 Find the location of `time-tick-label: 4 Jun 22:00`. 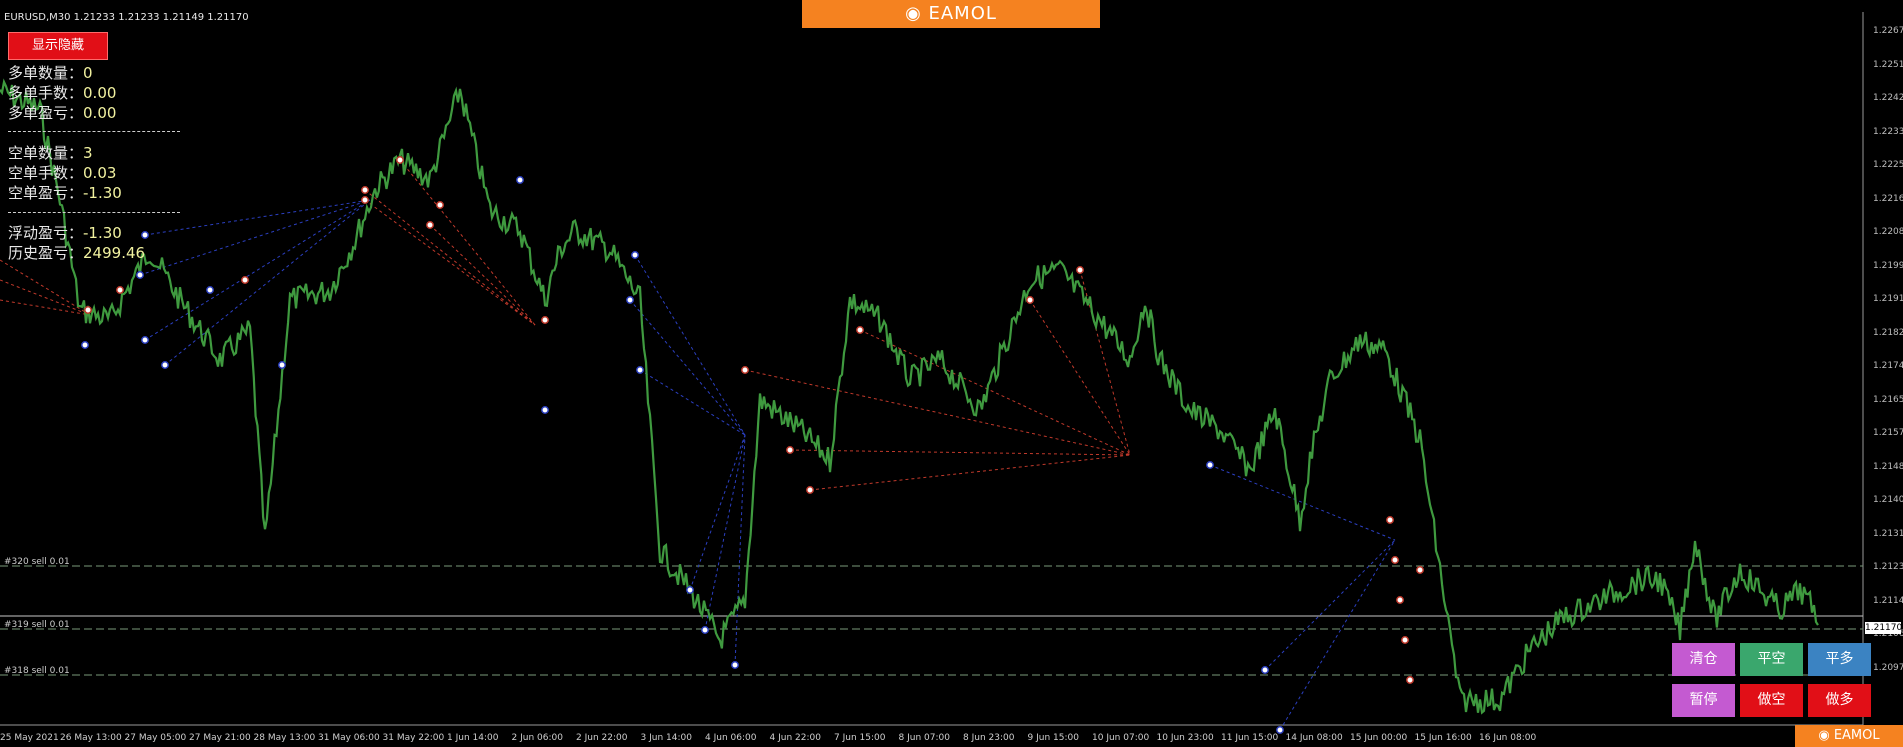

time-tick-label: 4 Jun 22:00 is located at coordinates (795, 738).